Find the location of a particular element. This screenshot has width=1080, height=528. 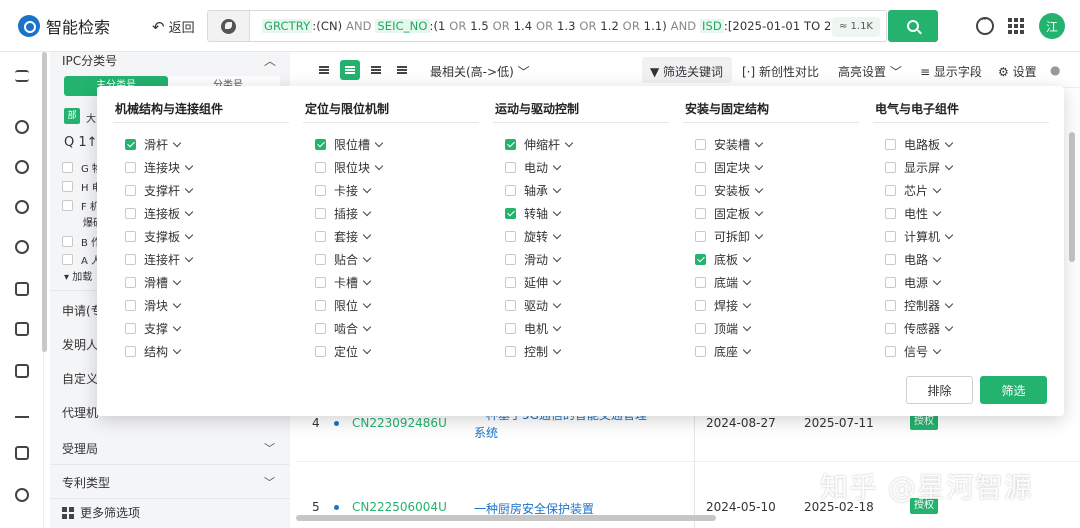

group-custom: 自定义 is located at coordinates (80, 378).